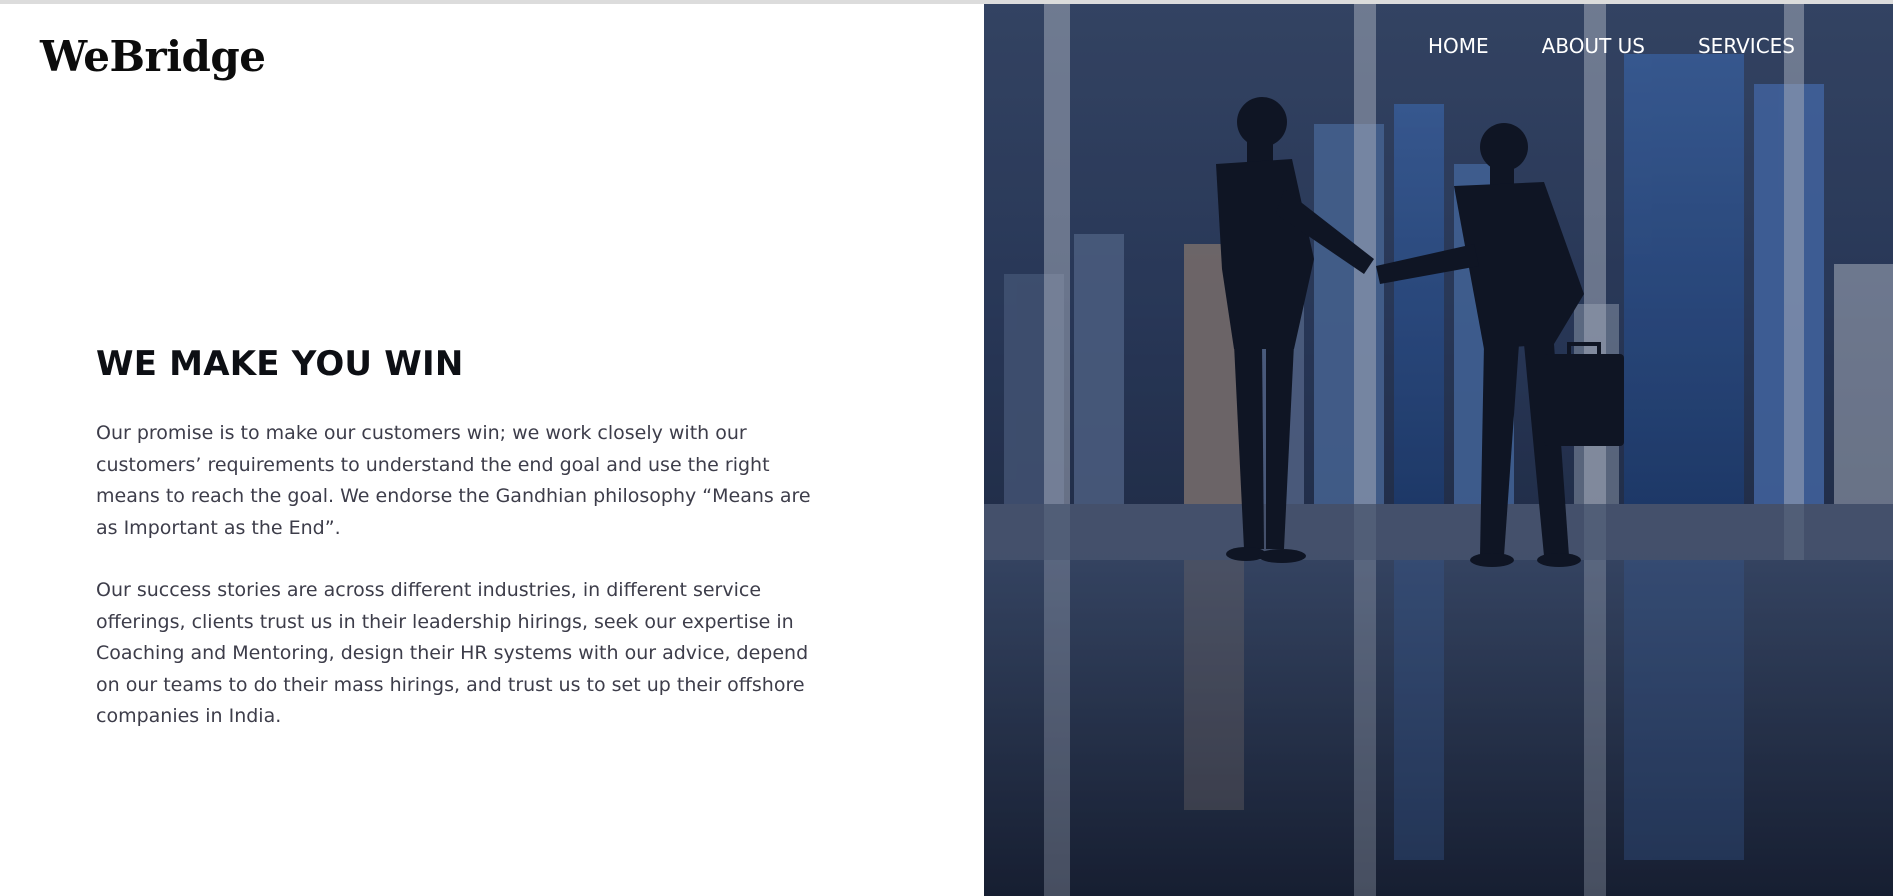 Image resolution: width=1893 pixels, height=896 pixels. What do you see at coordinates (1746, 46) in the screenshot?
I see `nav-services: SERVICES` at bounding box center [1746, 46].